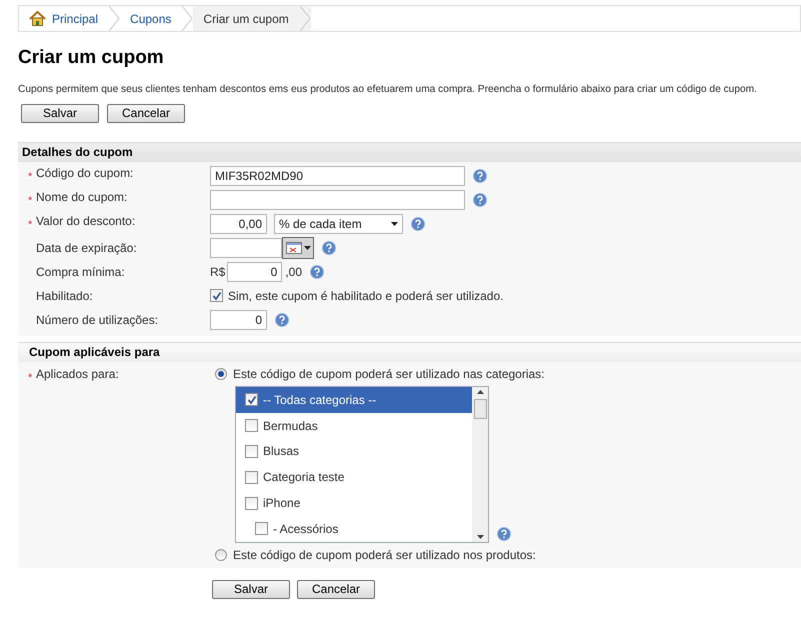  What do you see at coordinates (77, 374) in the screenshot?
I see `field-label: Aplicados para:` at bounding box center [77, 374].